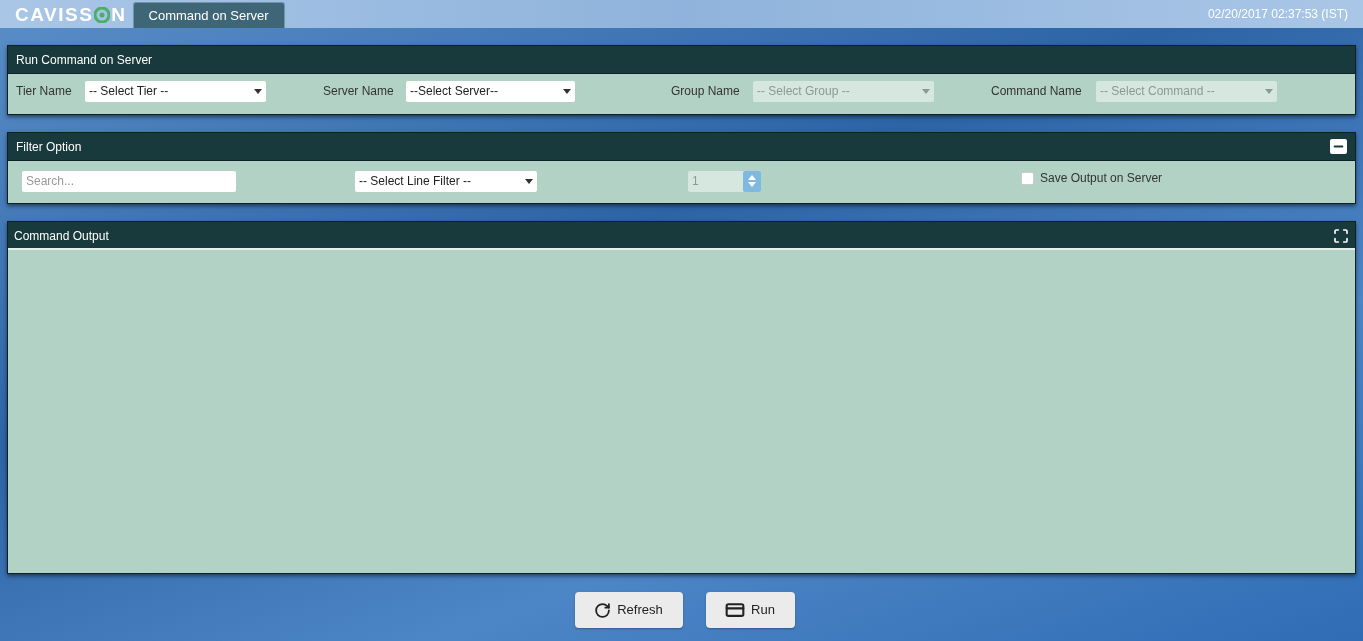 This screenshot has width=1363, height=641. Describe the element at coordinates (1341, 236) in the screenshot. I see `fullscreen-icon` at that location.